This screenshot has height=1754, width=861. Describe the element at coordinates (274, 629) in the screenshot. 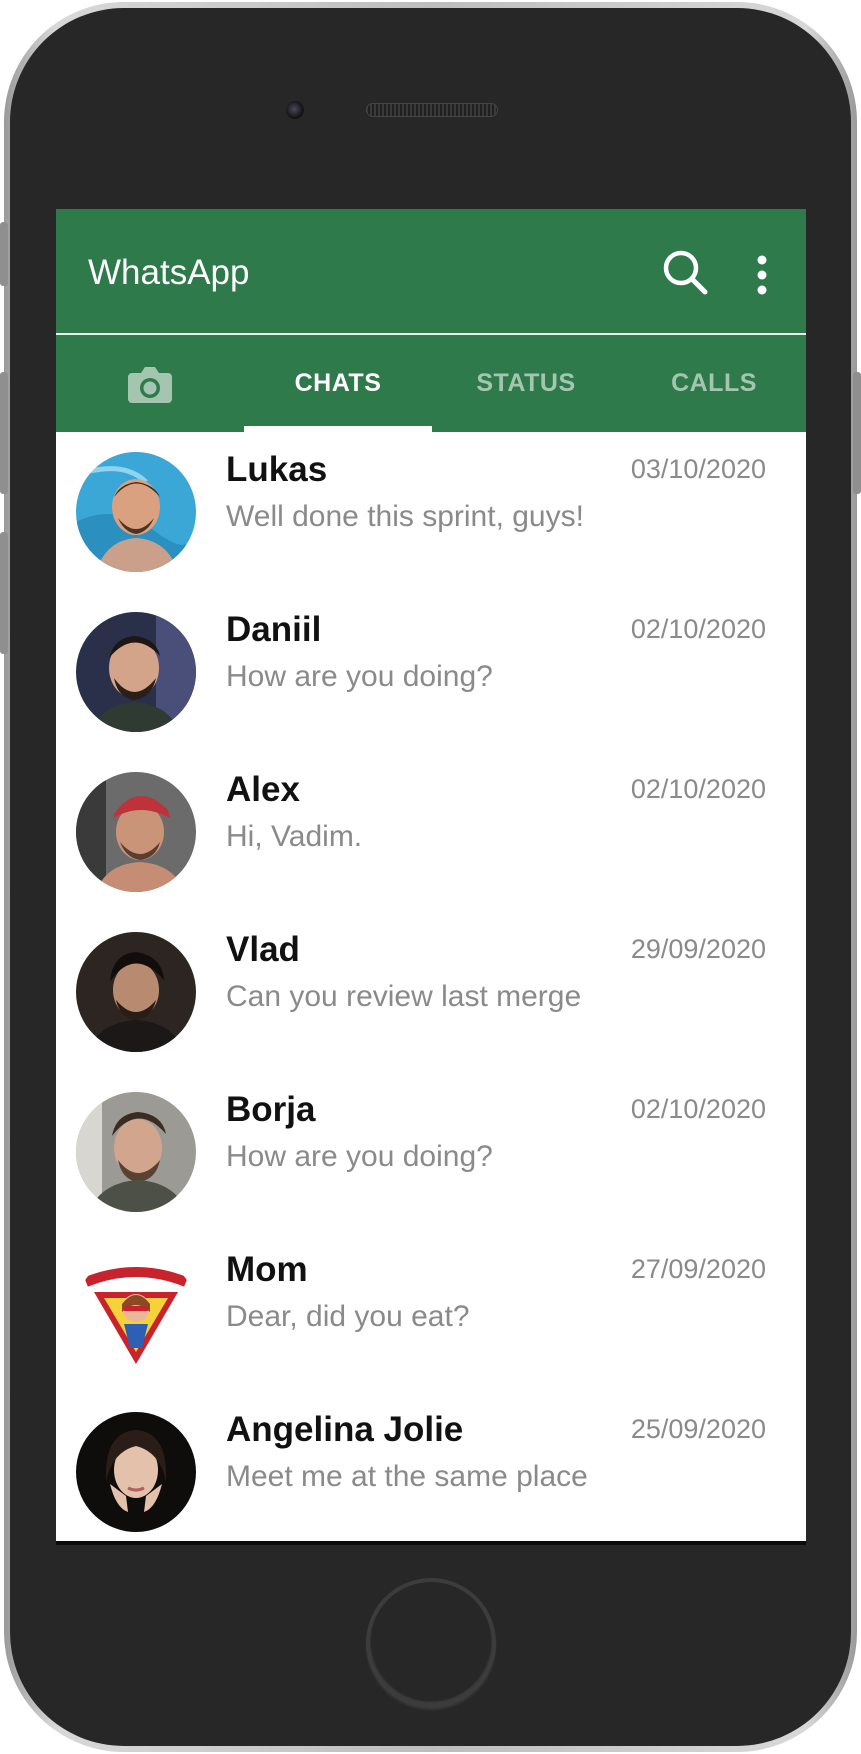

I see `chat-name: Daniil` at that location.